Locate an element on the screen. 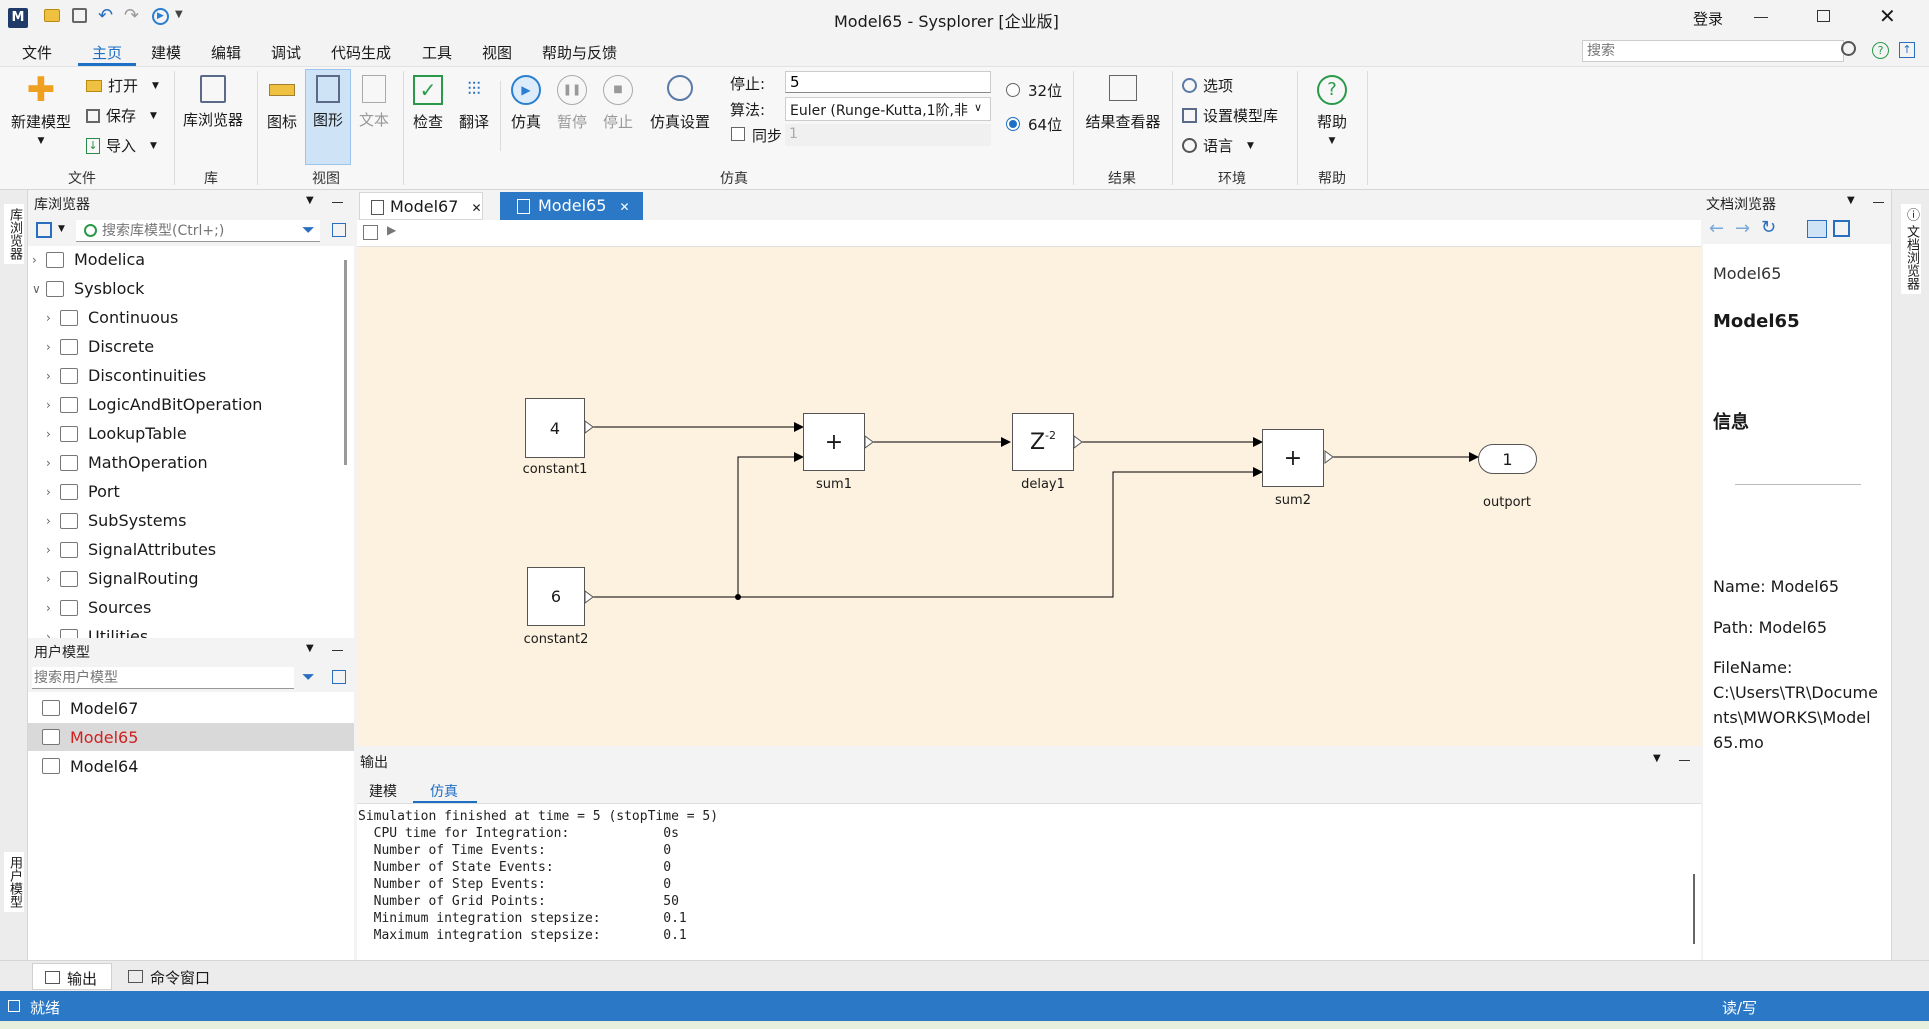 Image resolution: width=1929 pixels, height=1029 pixels. library-tree-item: › Continuous is located at coordinates (112, 317).